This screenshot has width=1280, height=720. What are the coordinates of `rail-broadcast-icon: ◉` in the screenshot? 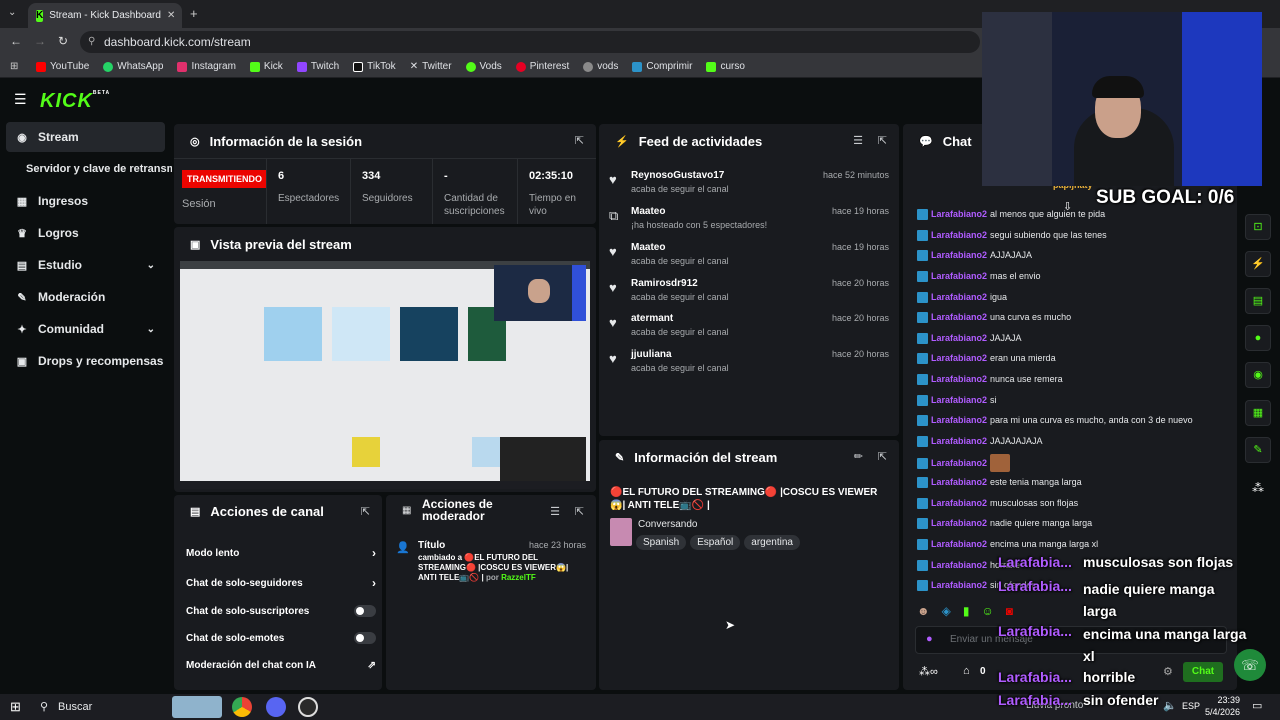 It's located at (1258, 375).